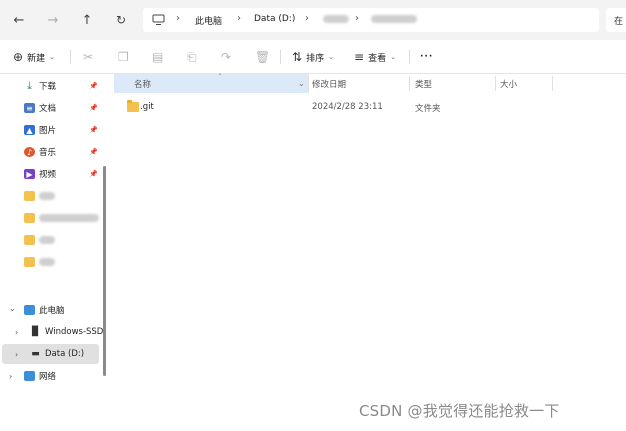 The width and height of the screenshot is (626, 431). I want to click on arrow-up-icon: ↑, so click(87, 20).